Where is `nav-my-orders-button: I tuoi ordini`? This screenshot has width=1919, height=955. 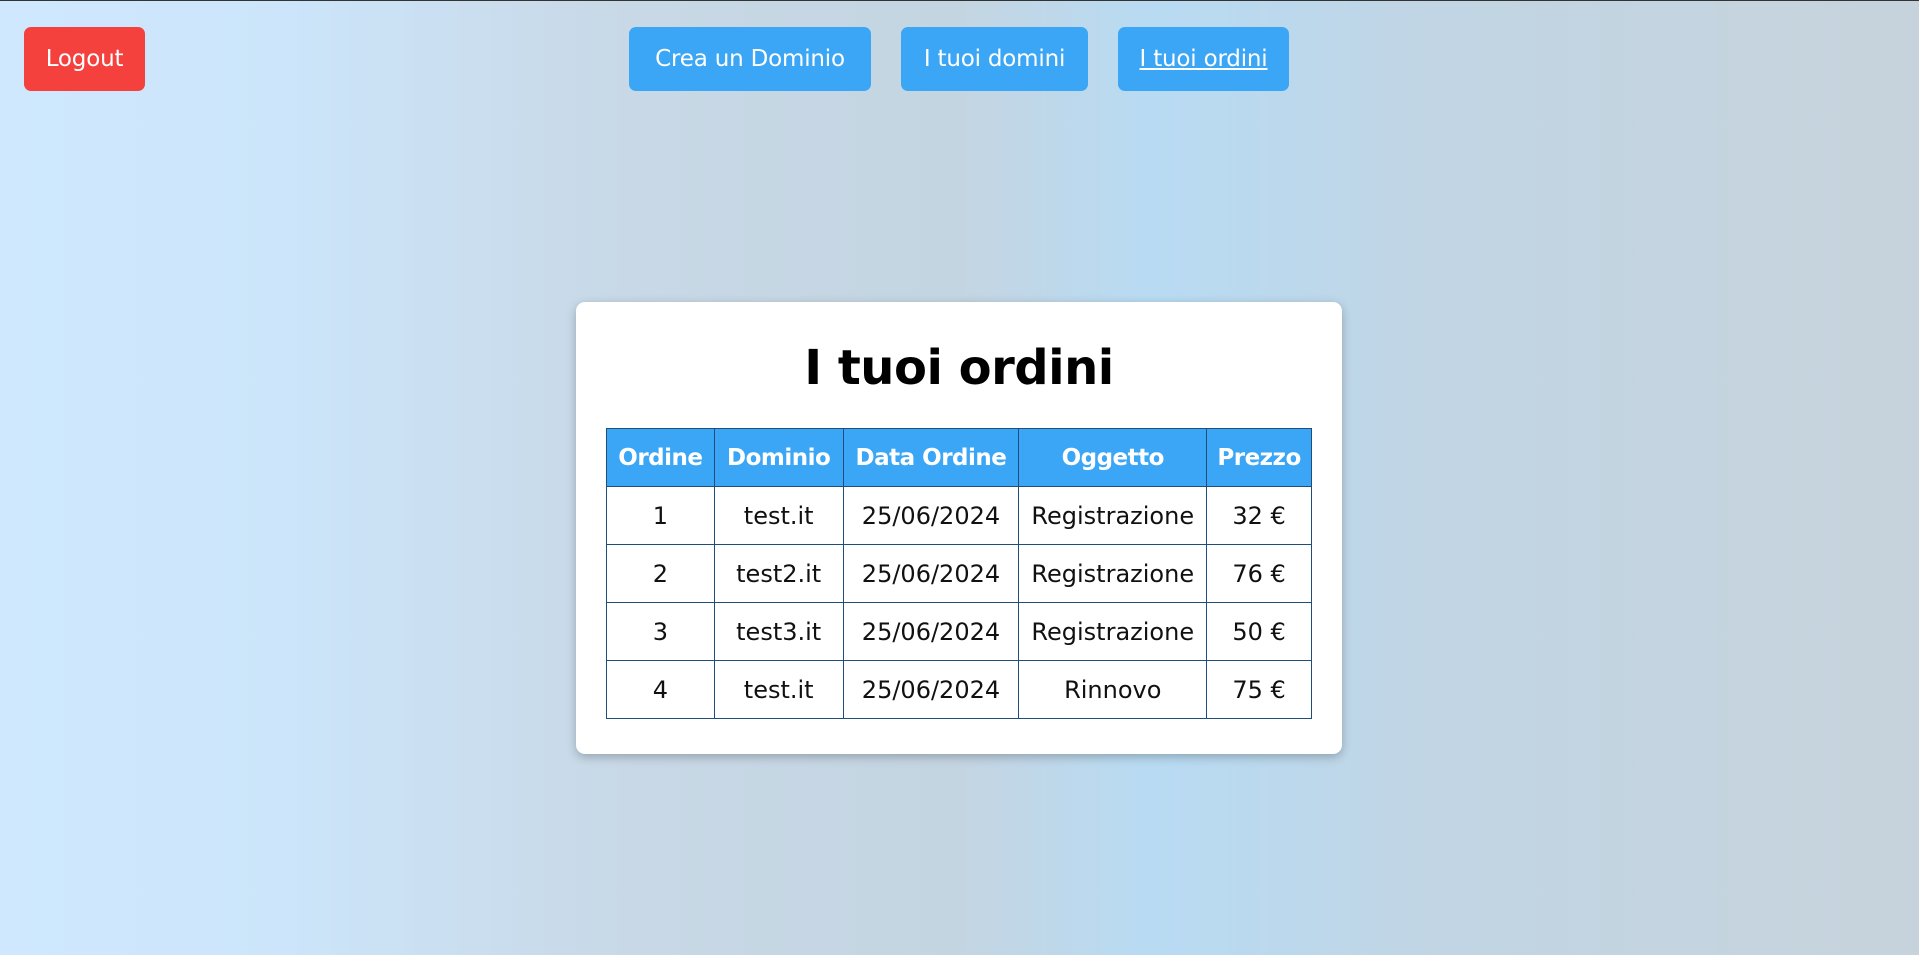 nav-my-orders-button: I tuoi ordini is located at coordinates (1203, 59).